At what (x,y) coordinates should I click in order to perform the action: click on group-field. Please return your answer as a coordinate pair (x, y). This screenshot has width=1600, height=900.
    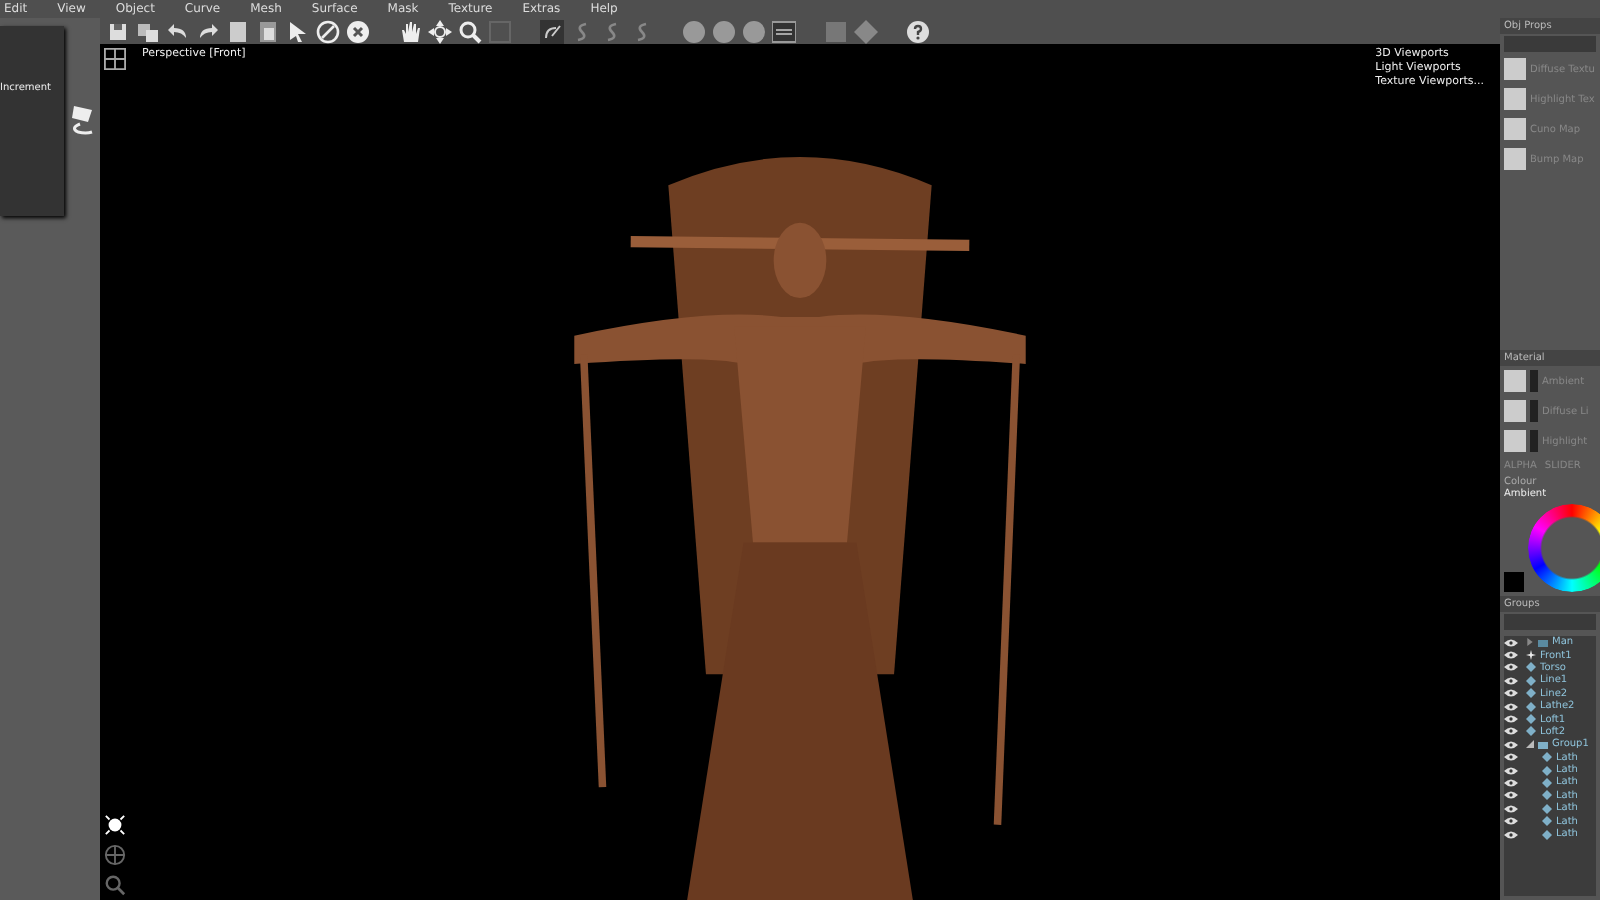
    Looking at the image, I should click on (1550, 622).